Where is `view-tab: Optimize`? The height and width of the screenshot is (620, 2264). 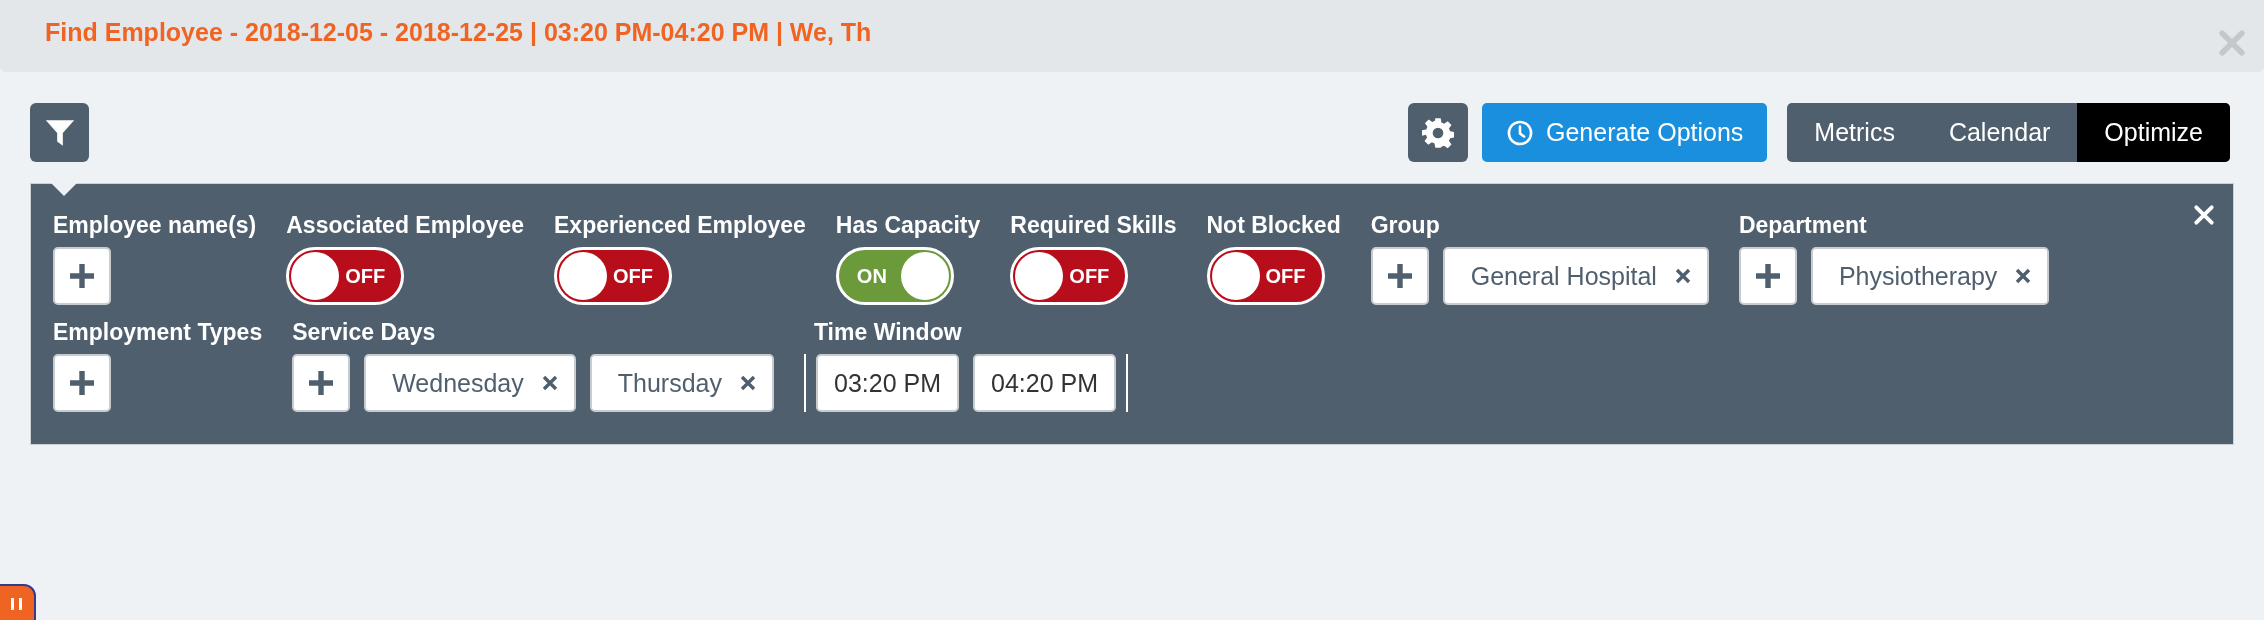 view-tab: Optimize is located at coordinates (2153, 132).